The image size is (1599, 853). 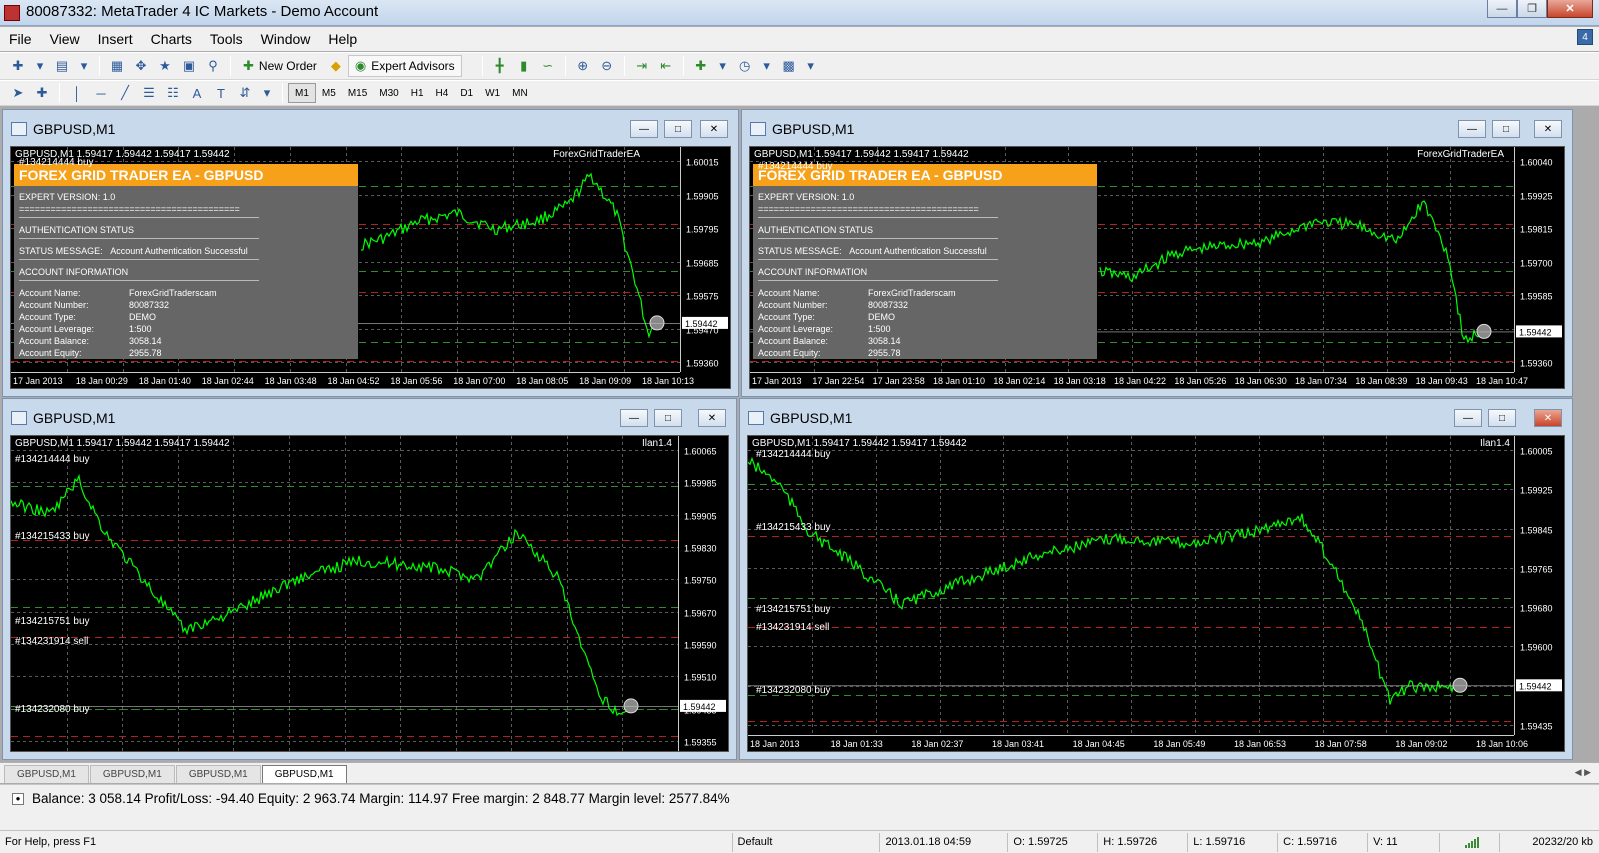 What do you see at coordinates (1200, 381) in the screenshot?
I see `time-tick-label: 18 Jan 05:26` at bounding box center [1200, 381].